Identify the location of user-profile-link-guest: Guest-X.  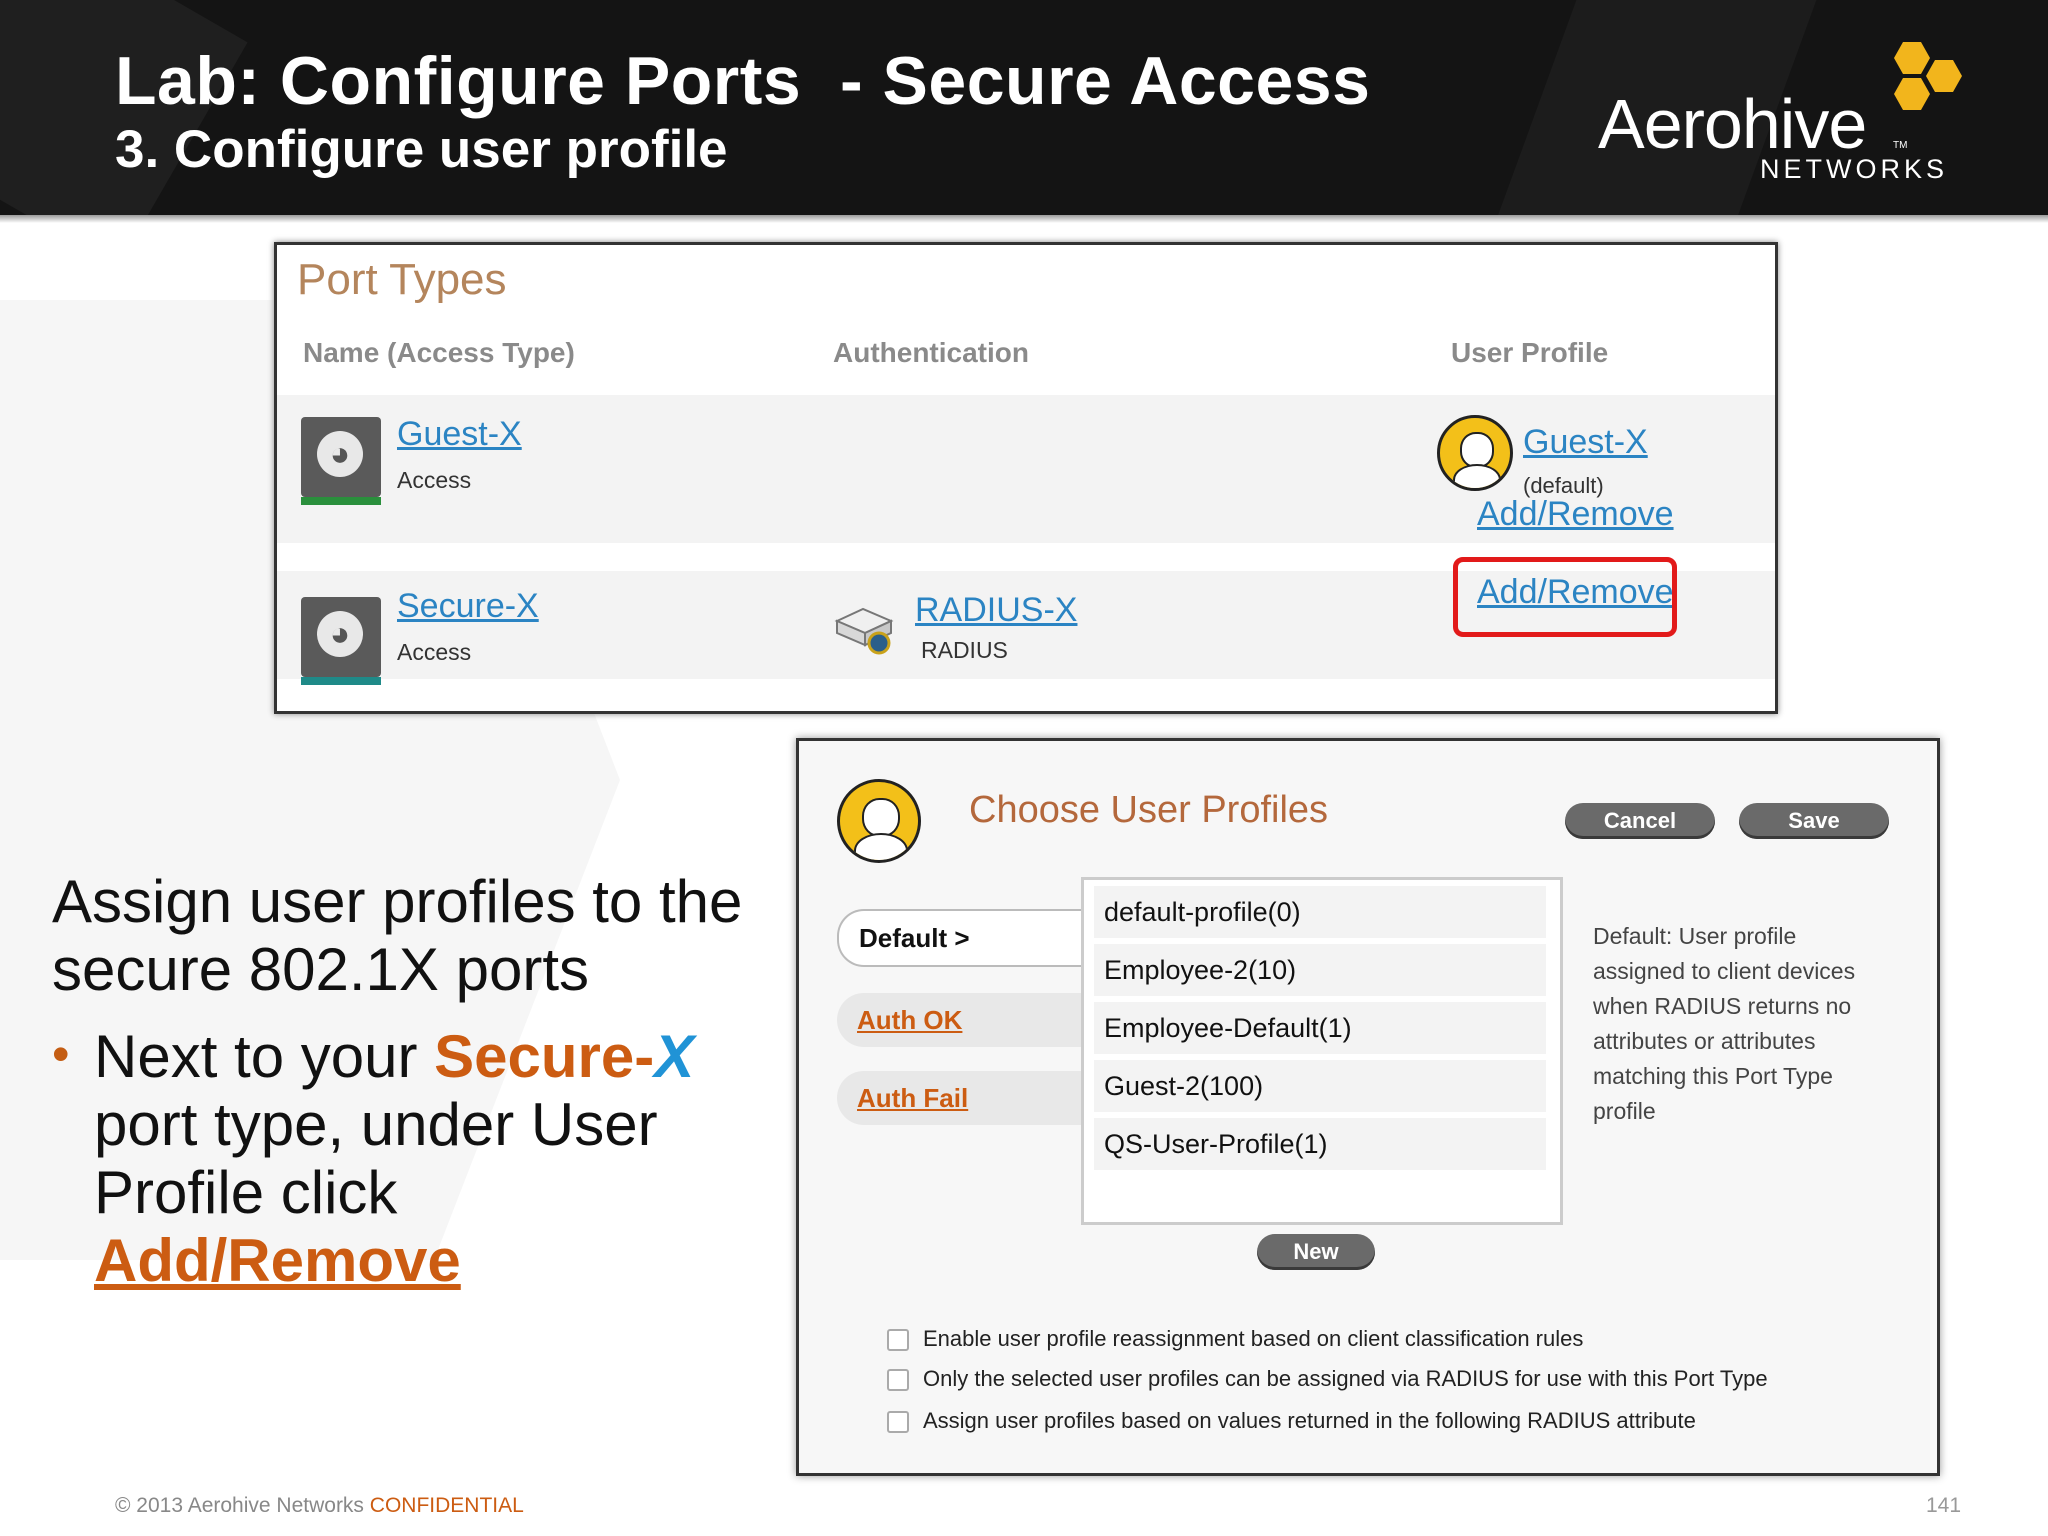
(1585, 442).